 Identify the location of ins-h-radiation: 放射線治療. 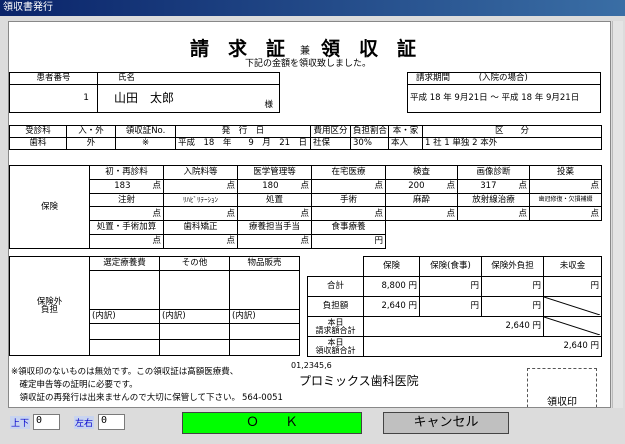
(493, 200).